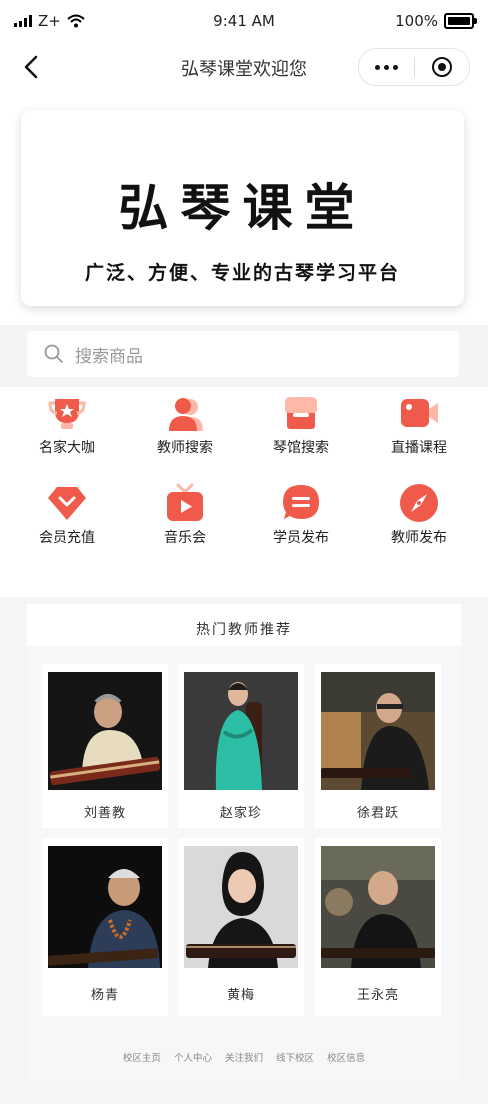 The image size is (488, 1104). I want to click on section-heading: 热门教师推荐, so click(244, 625).